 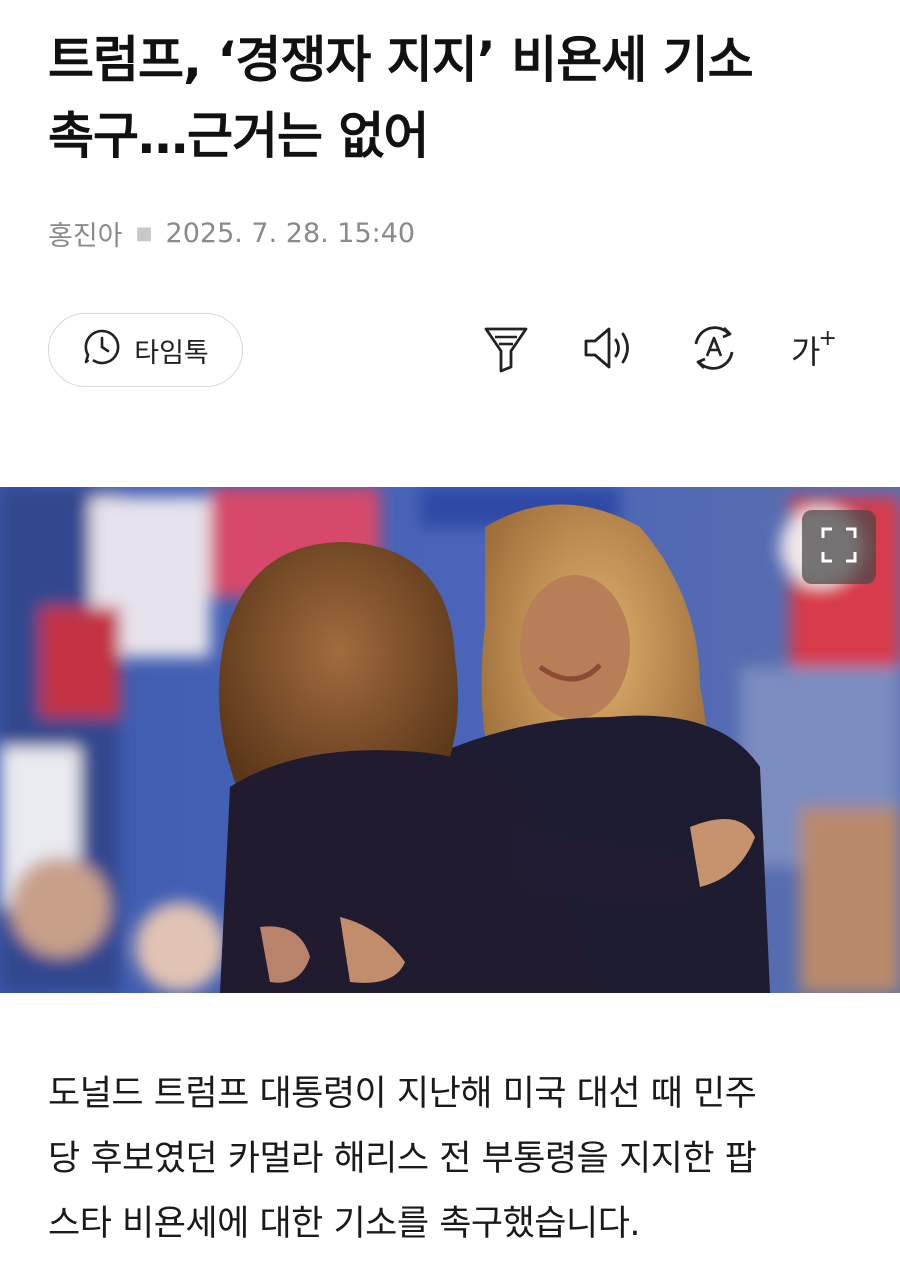 I want to click on translate-icon, so click(x=714, y=350).